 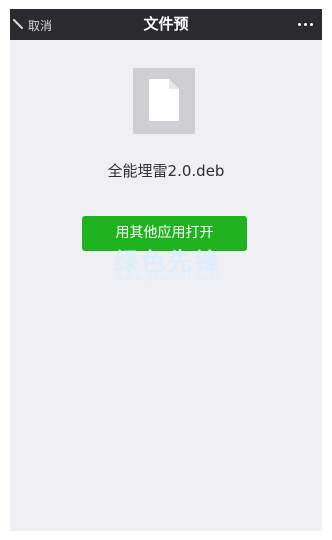 What do you see at coordinates (164, 233) in the screenshot?
I see `open-with-other-app-button: 用其他应用打开` at bounding box center [164, 233].